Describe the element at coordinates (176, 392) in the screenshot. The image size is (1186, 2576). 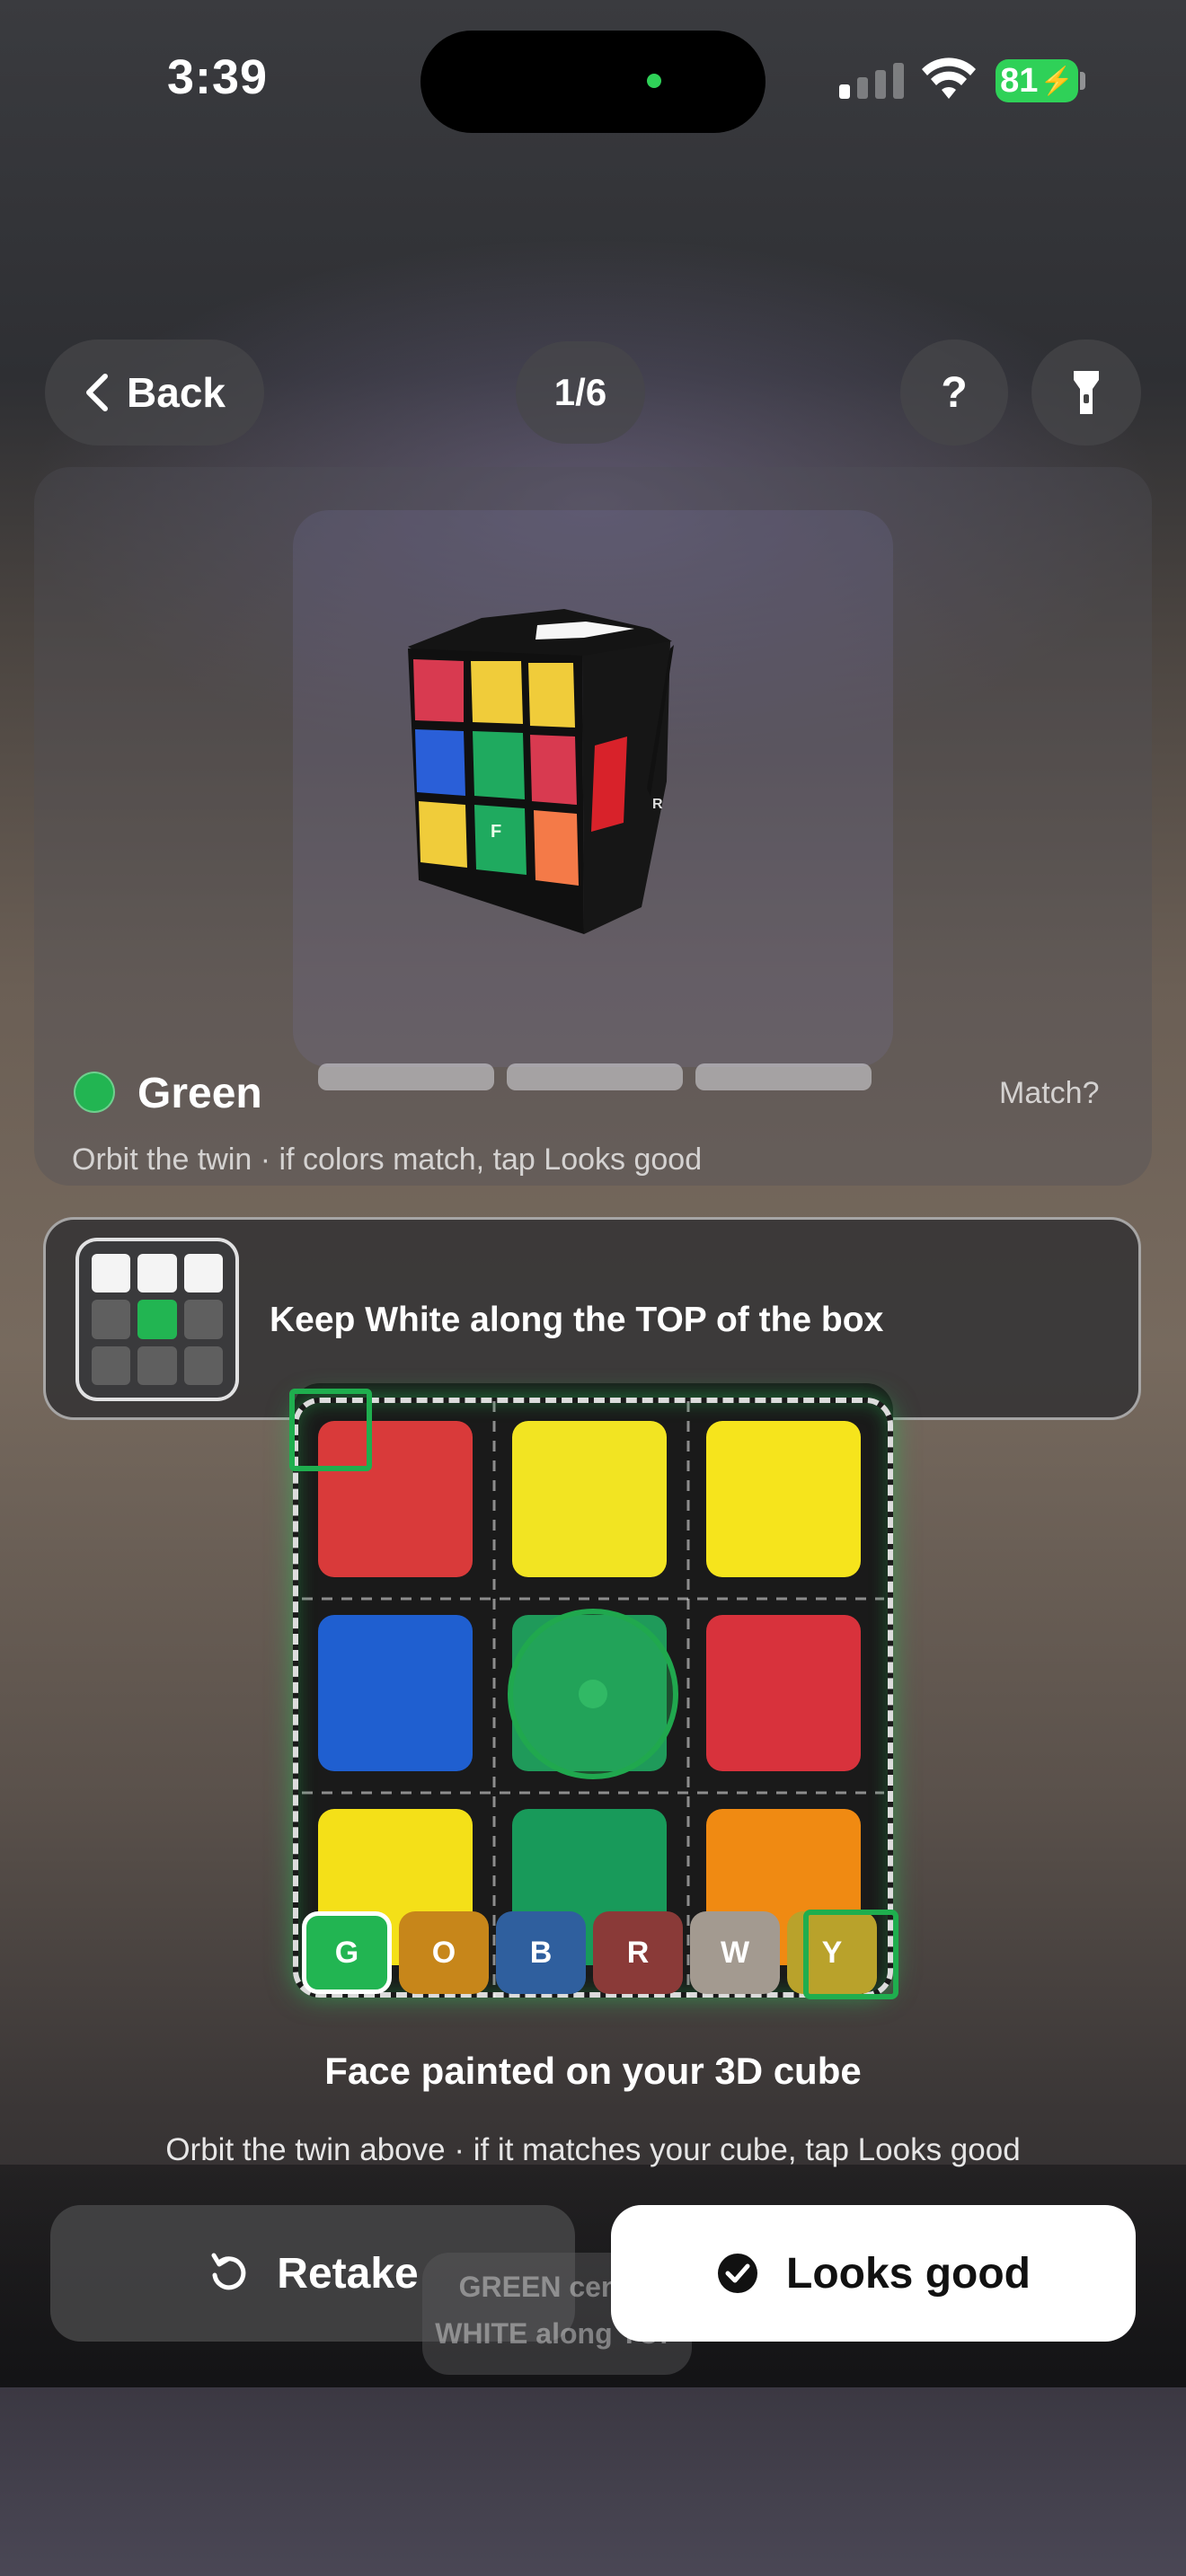
I see `back-label: Back` at that location.